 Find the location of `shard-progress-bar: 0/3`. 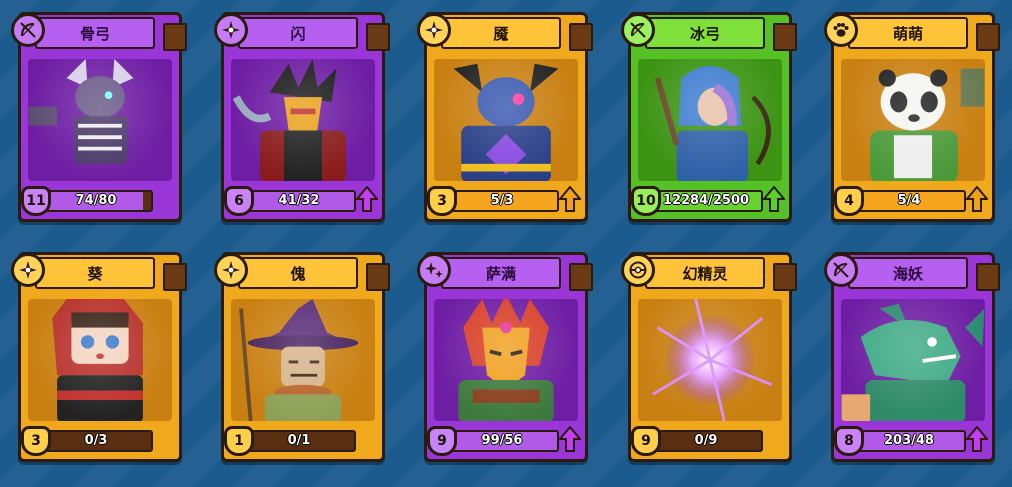

shard-progress-bar: 0/3 is located at coordinates (96, 441).